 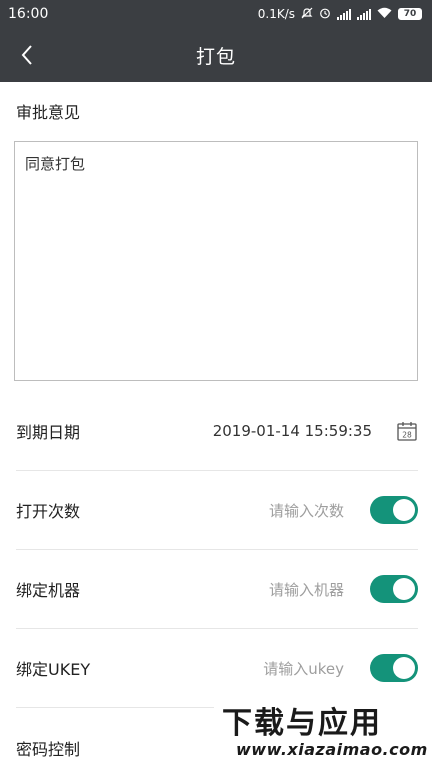 I want to click on open-count-toggle, so click(x=394, y=510).